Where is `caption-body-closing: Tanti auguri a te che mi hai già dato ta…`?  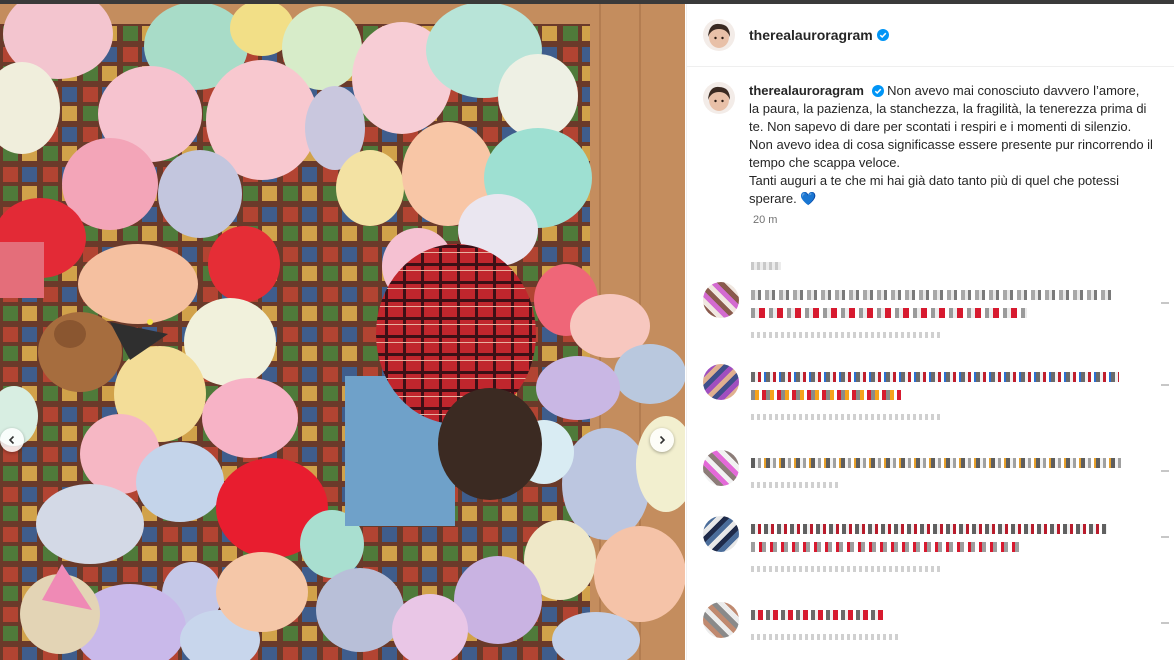
caption-body-closing: Tanti auguri a te che mi hai già dato ta… is located at coordinates (934, 189).